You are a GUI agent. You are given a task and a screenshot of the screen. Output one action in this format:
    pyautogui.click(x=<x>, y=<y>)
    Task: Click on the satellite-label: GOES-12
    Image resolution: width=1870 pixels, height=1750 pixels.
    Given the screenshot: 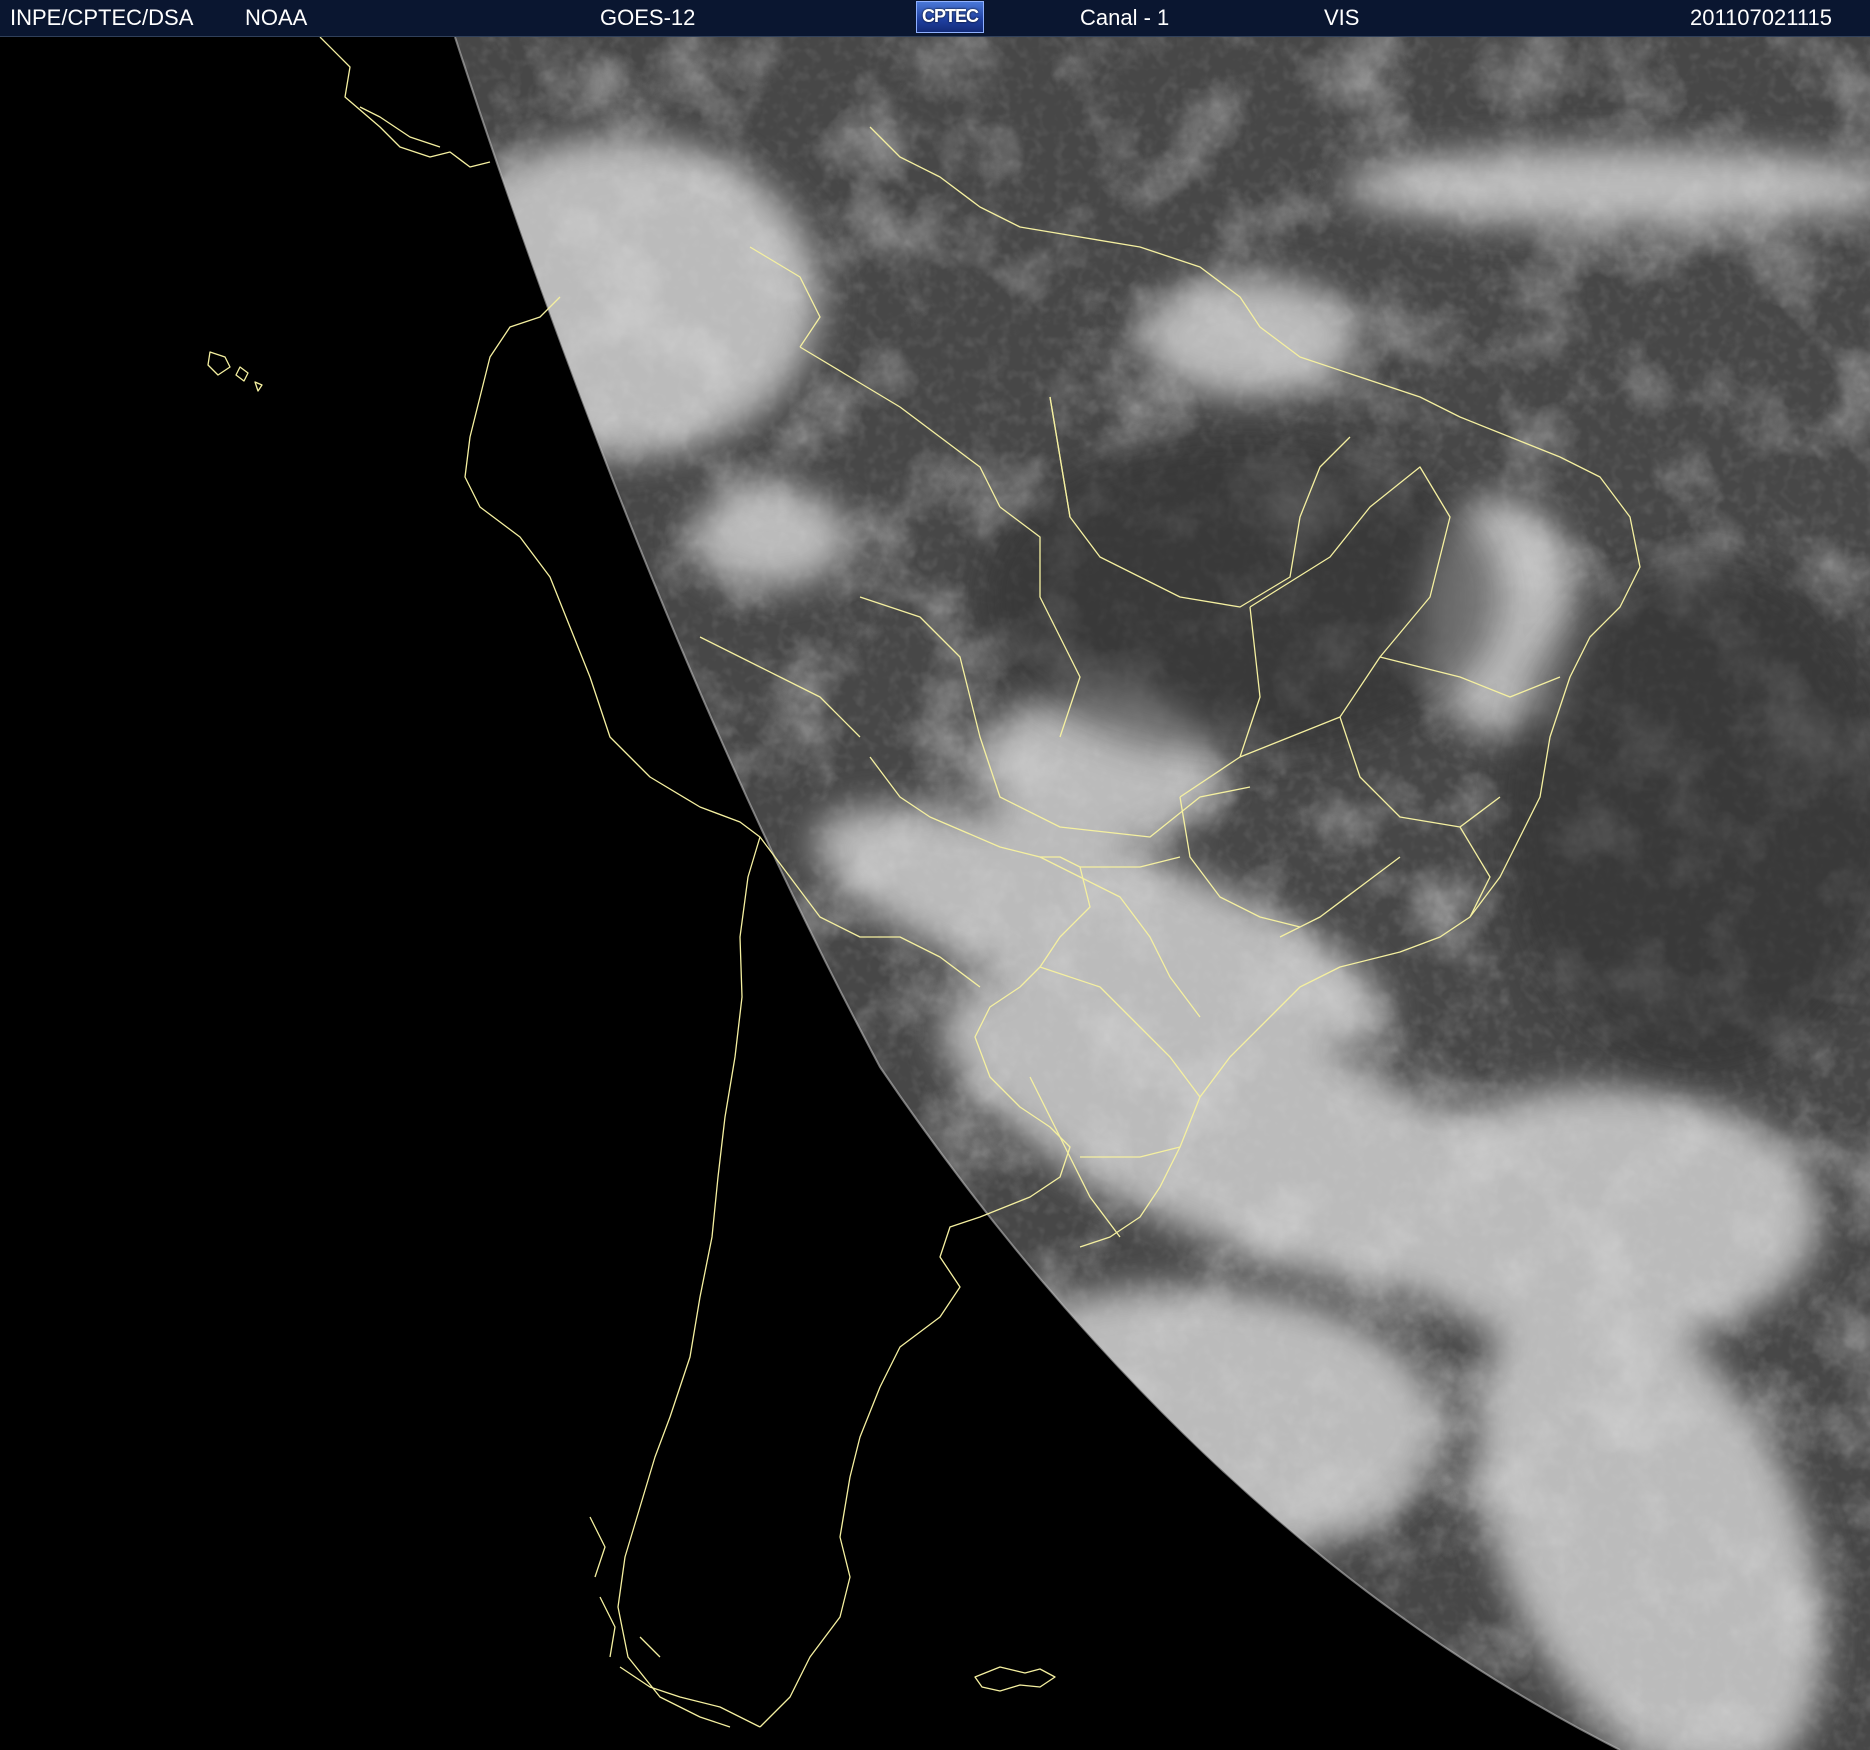 What is the action you would take?
    pyautogui.click(x=648, y=17)
    